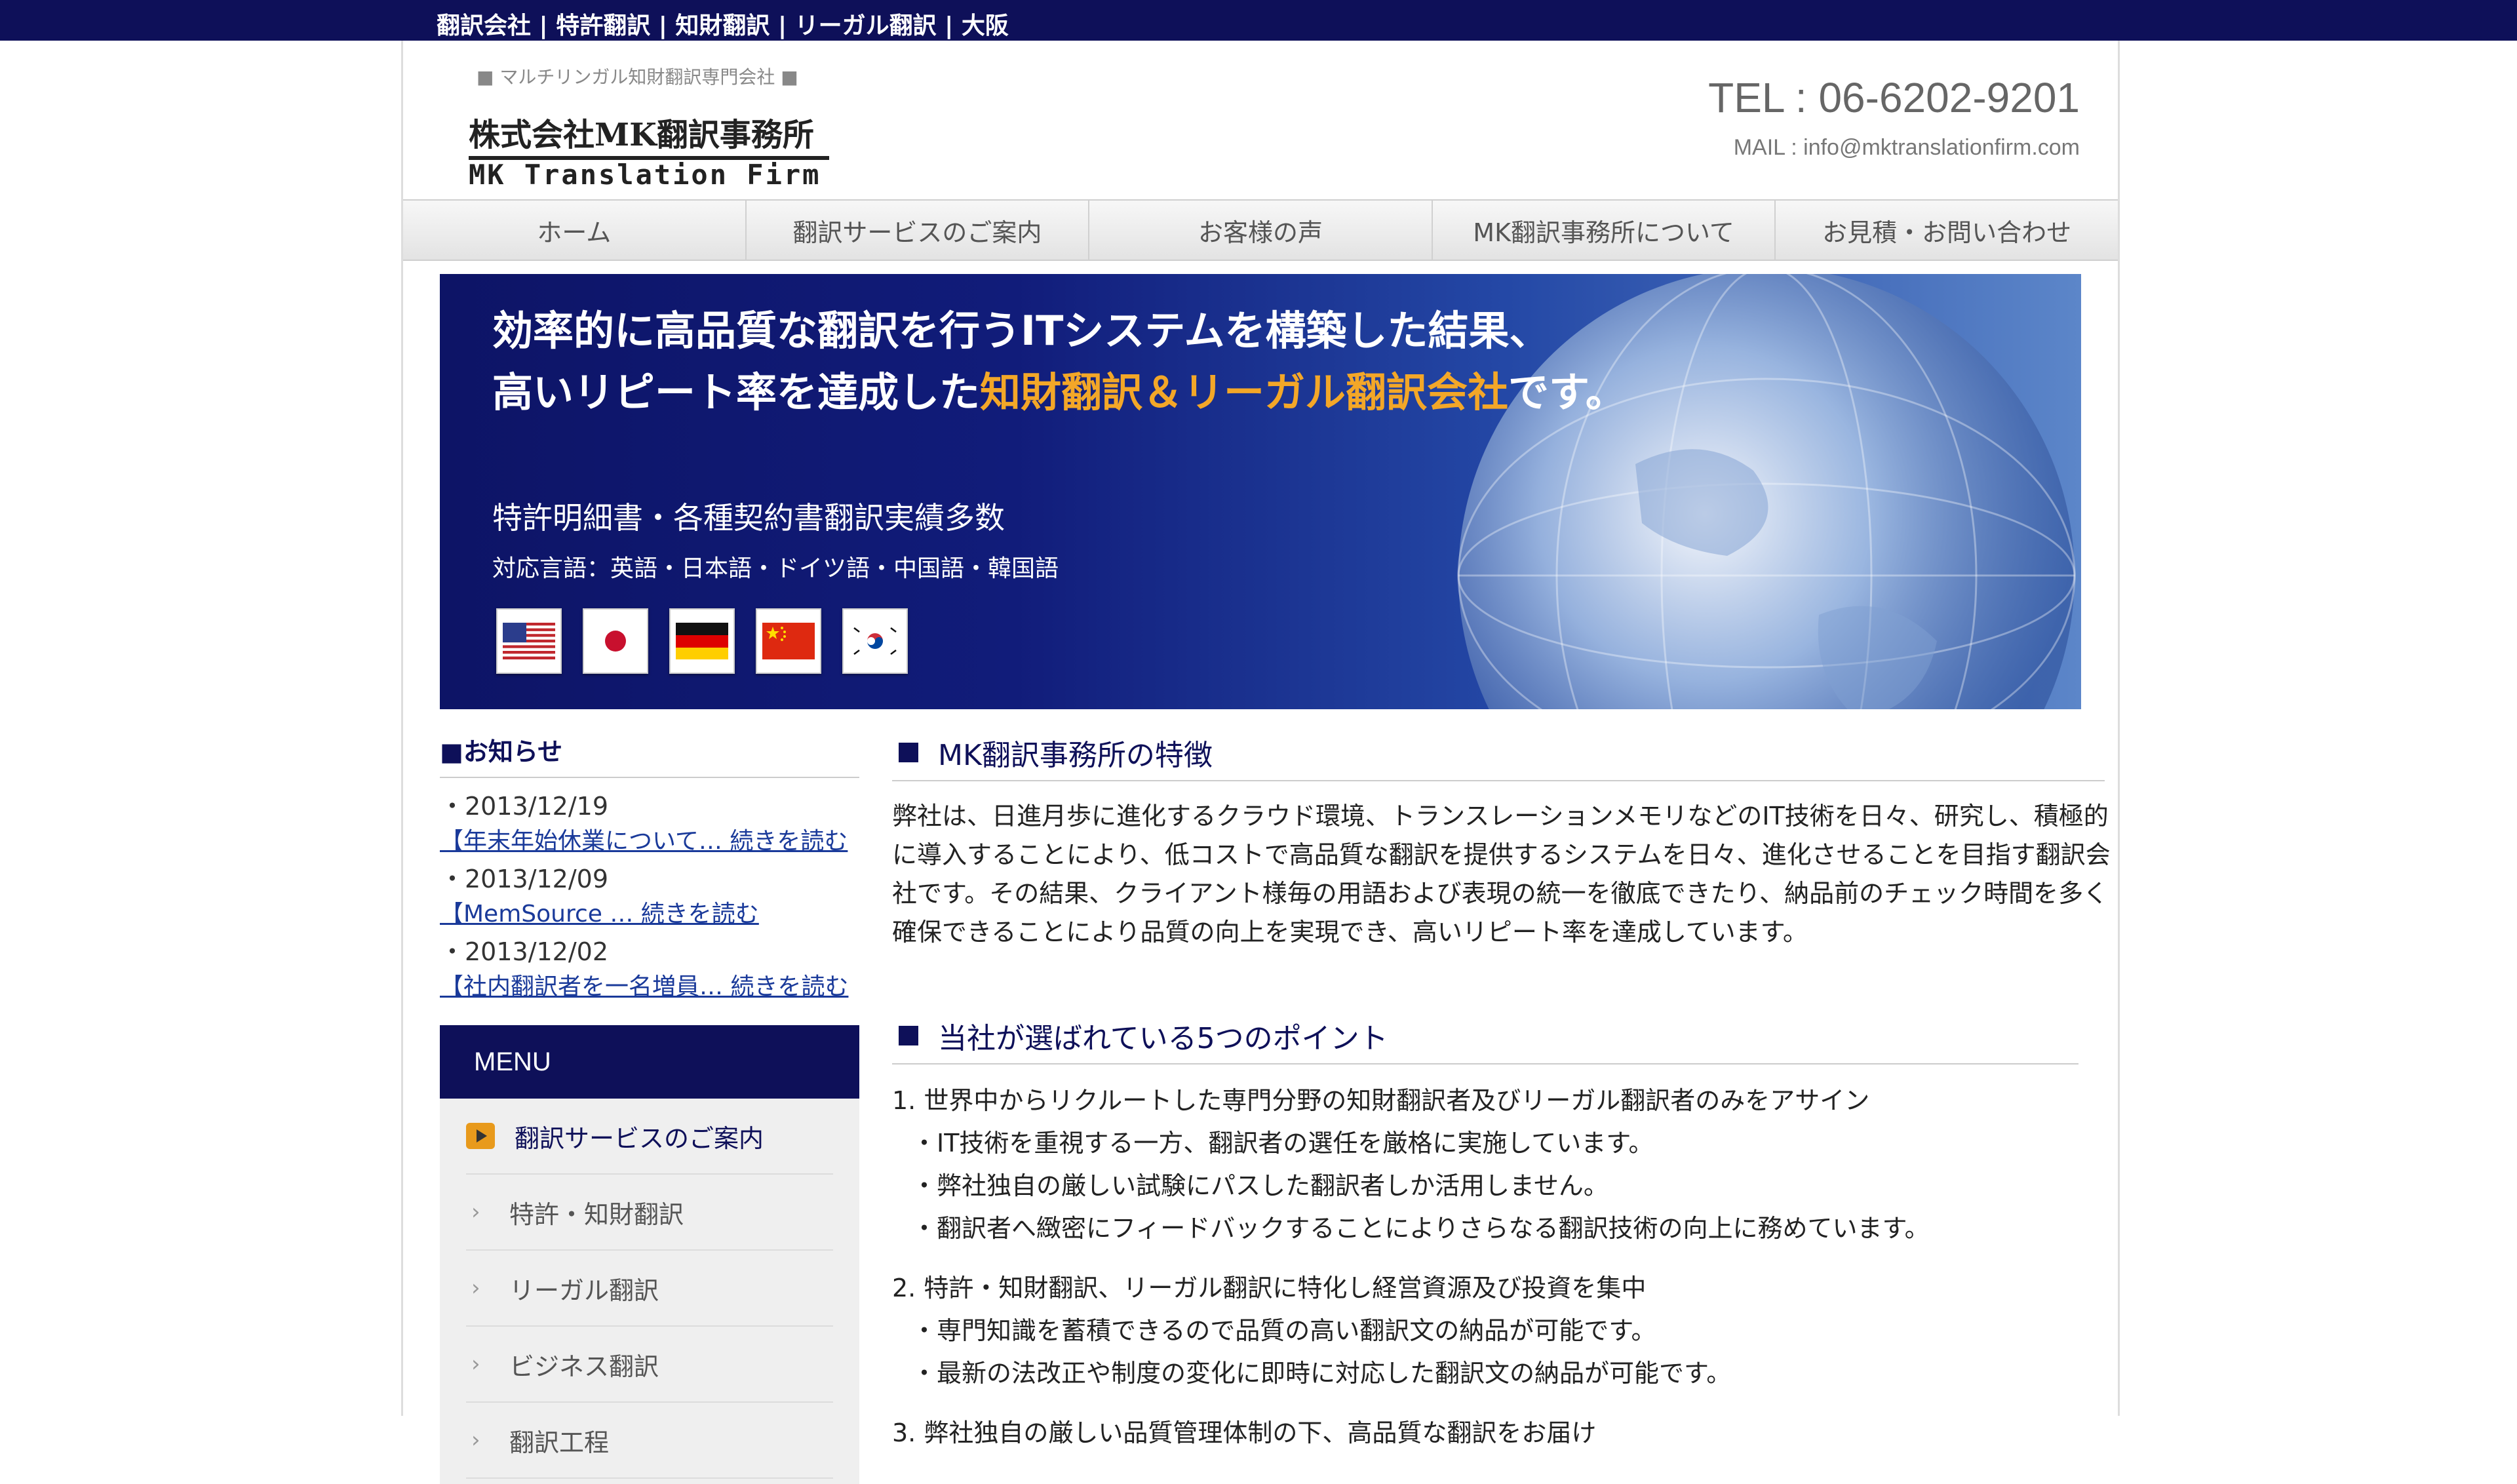  What do you see at coordinates (1894, 97) in the screenshot?
I see `phone-number: TEL : 06-6202-9201` at bounding box center [1894, 97].